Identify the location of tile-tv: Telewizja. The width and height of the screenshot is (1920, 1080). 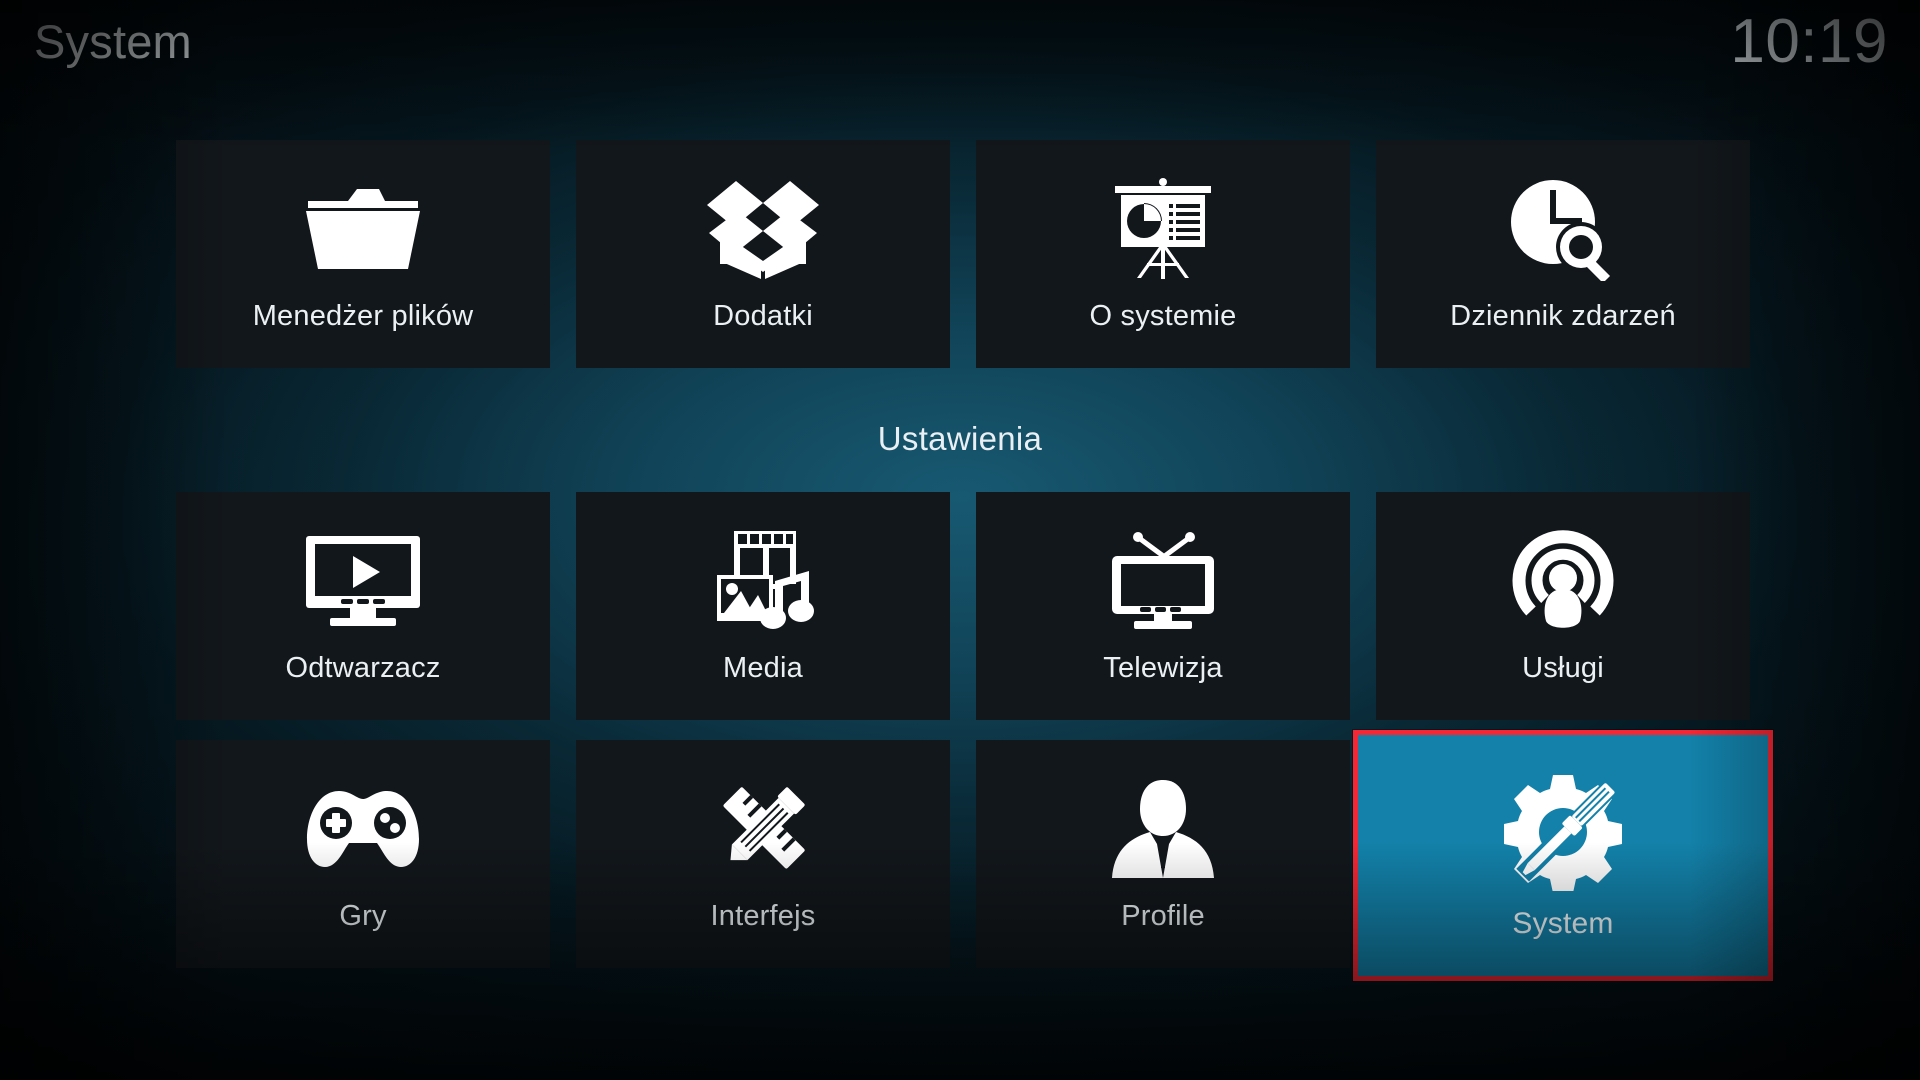
(1163, 606).